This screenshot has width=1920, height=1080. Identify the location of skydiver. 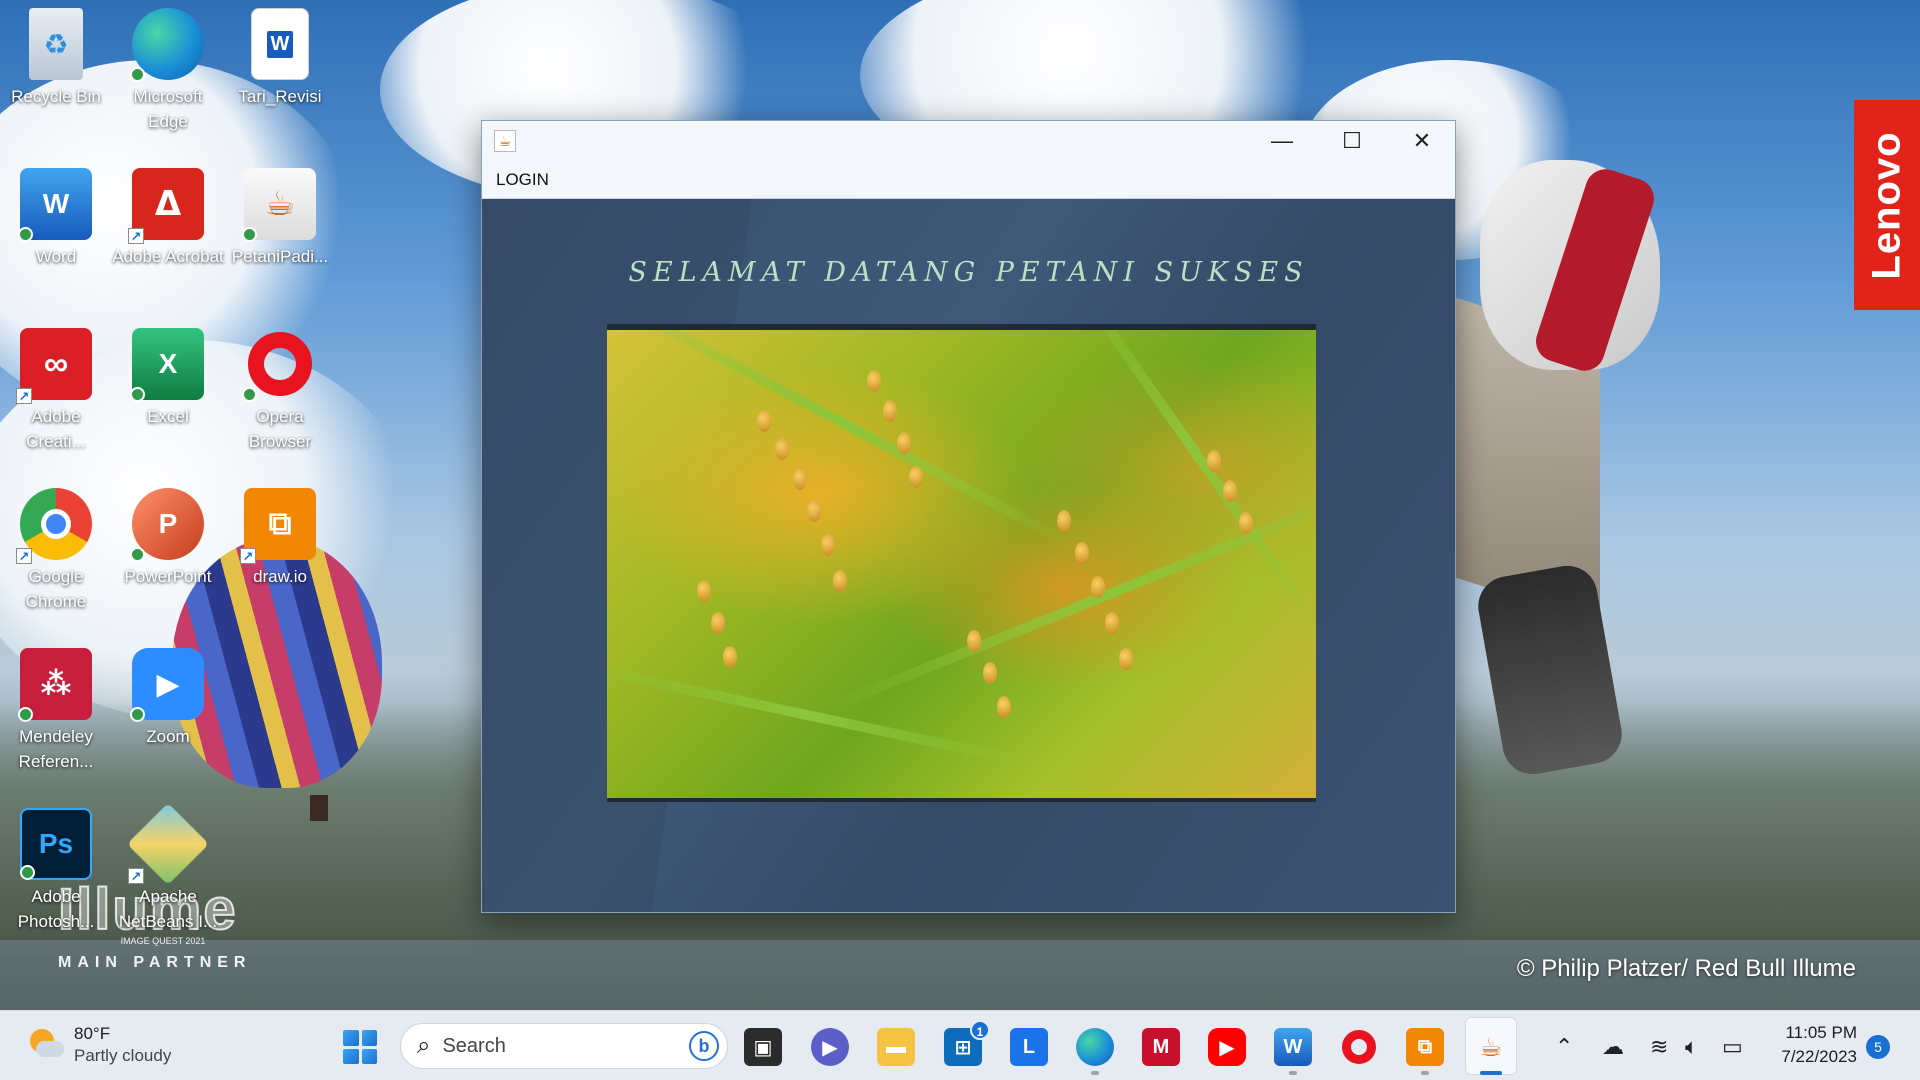
(1555, 470).